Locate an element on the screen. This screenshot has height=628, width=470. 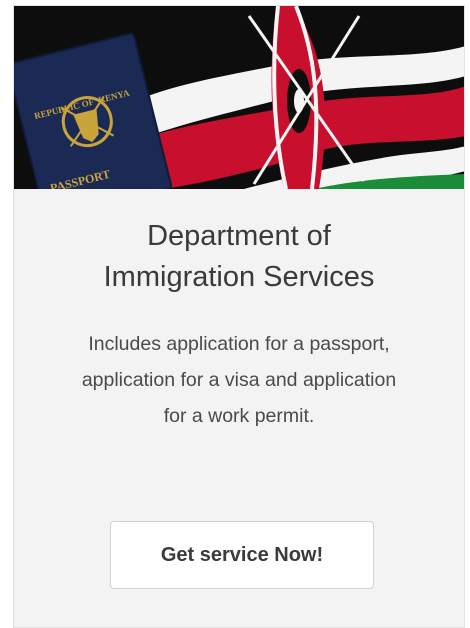
get-service-button: Get service Now! is located at coordinates (242, 555).